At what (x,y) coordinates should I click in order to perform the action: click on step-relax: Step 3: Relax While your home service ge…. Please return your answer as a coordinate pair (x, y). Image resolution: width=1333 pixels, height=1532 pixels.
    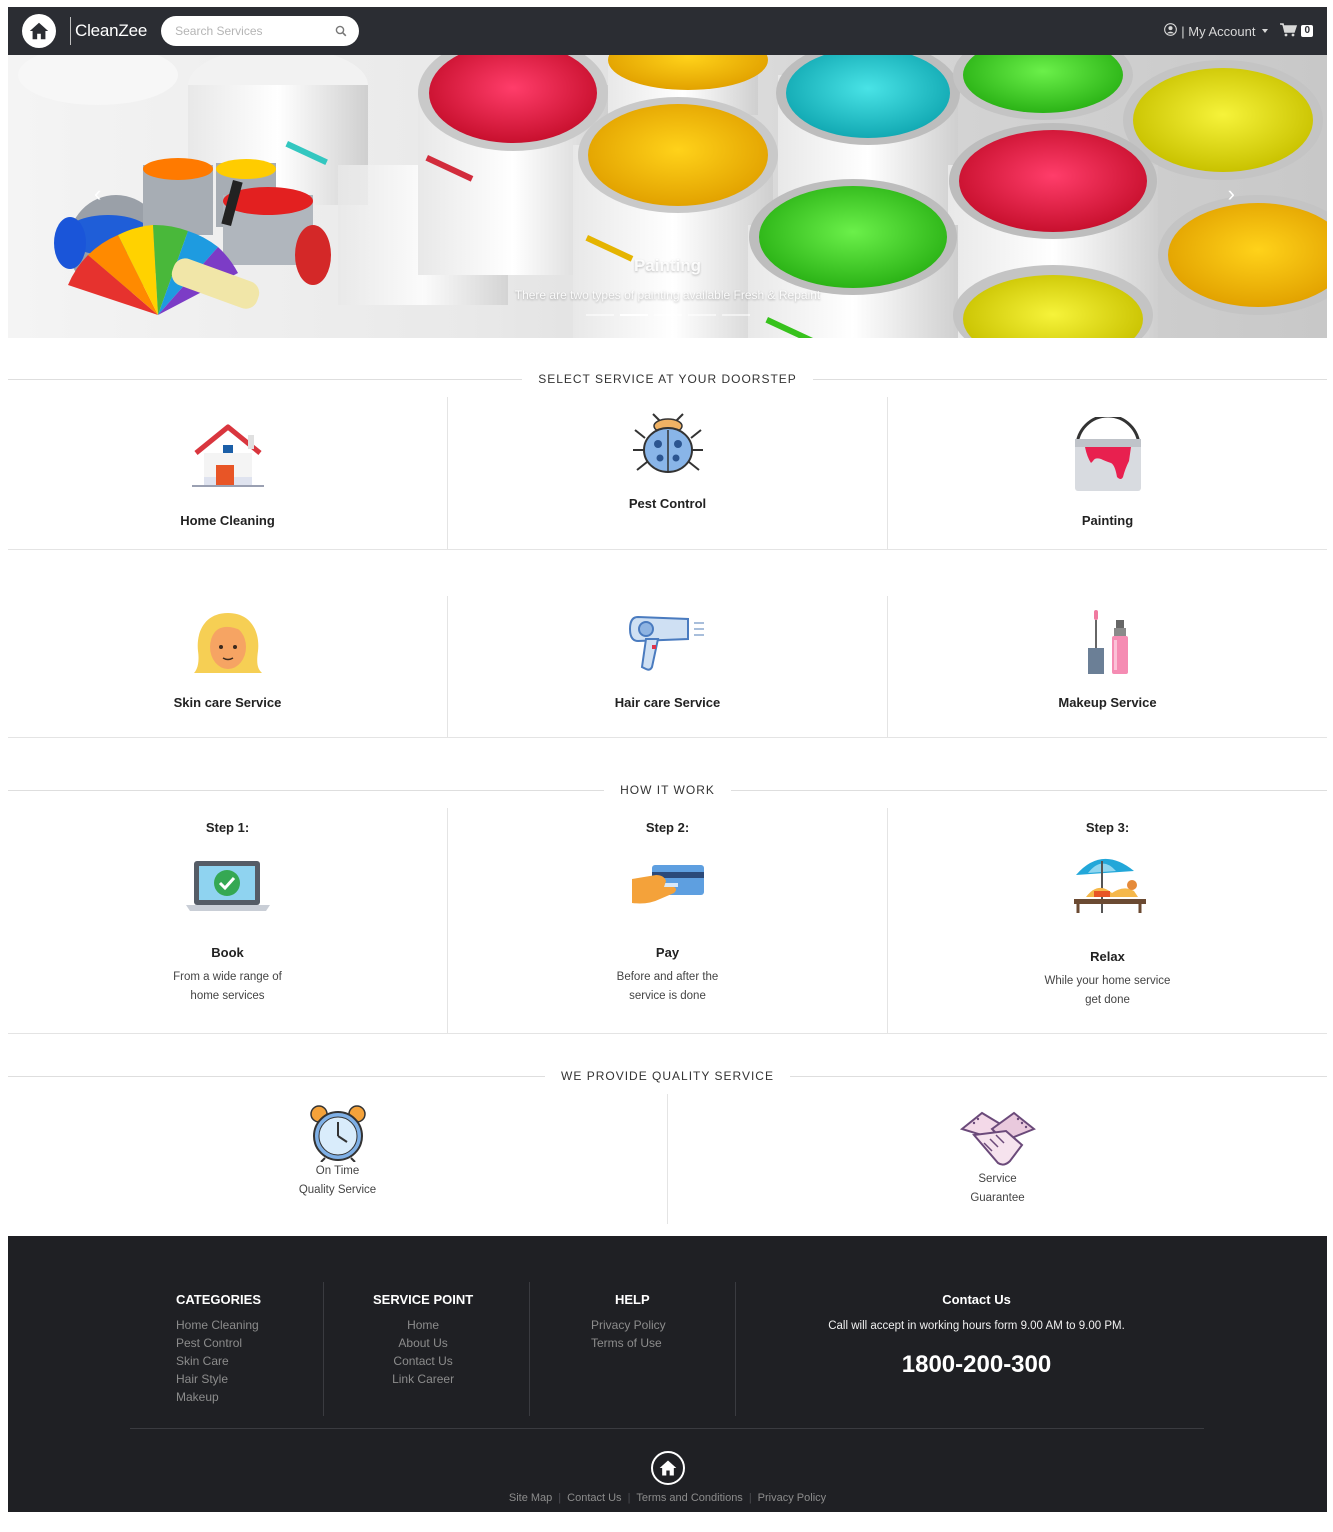
    Looking at the image, I should click on (1107, 920).